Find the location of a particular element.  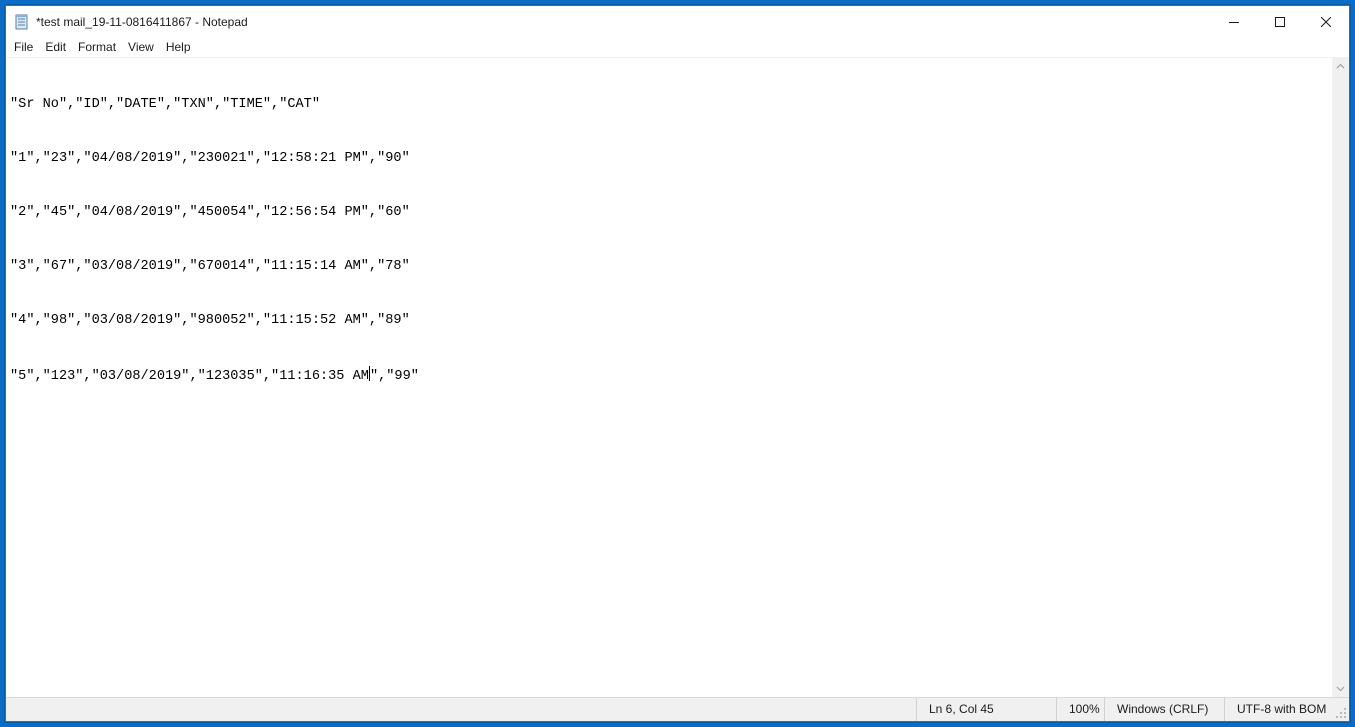

chevron-down-icon is located at coordinates (1340, 688).